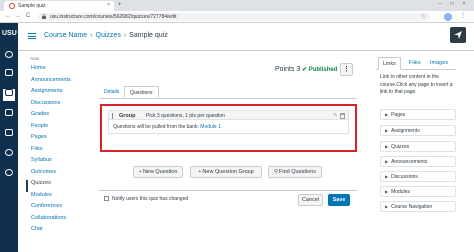 The height and width of the screenshot is (252, 474). I want to click on immersive-reader-icon, so click(458, 35).